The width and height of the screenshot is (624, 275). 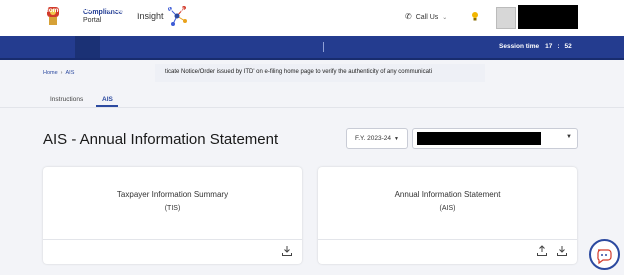 I want to click on tab-instructions: Instructions, so click(x=66, y=99).